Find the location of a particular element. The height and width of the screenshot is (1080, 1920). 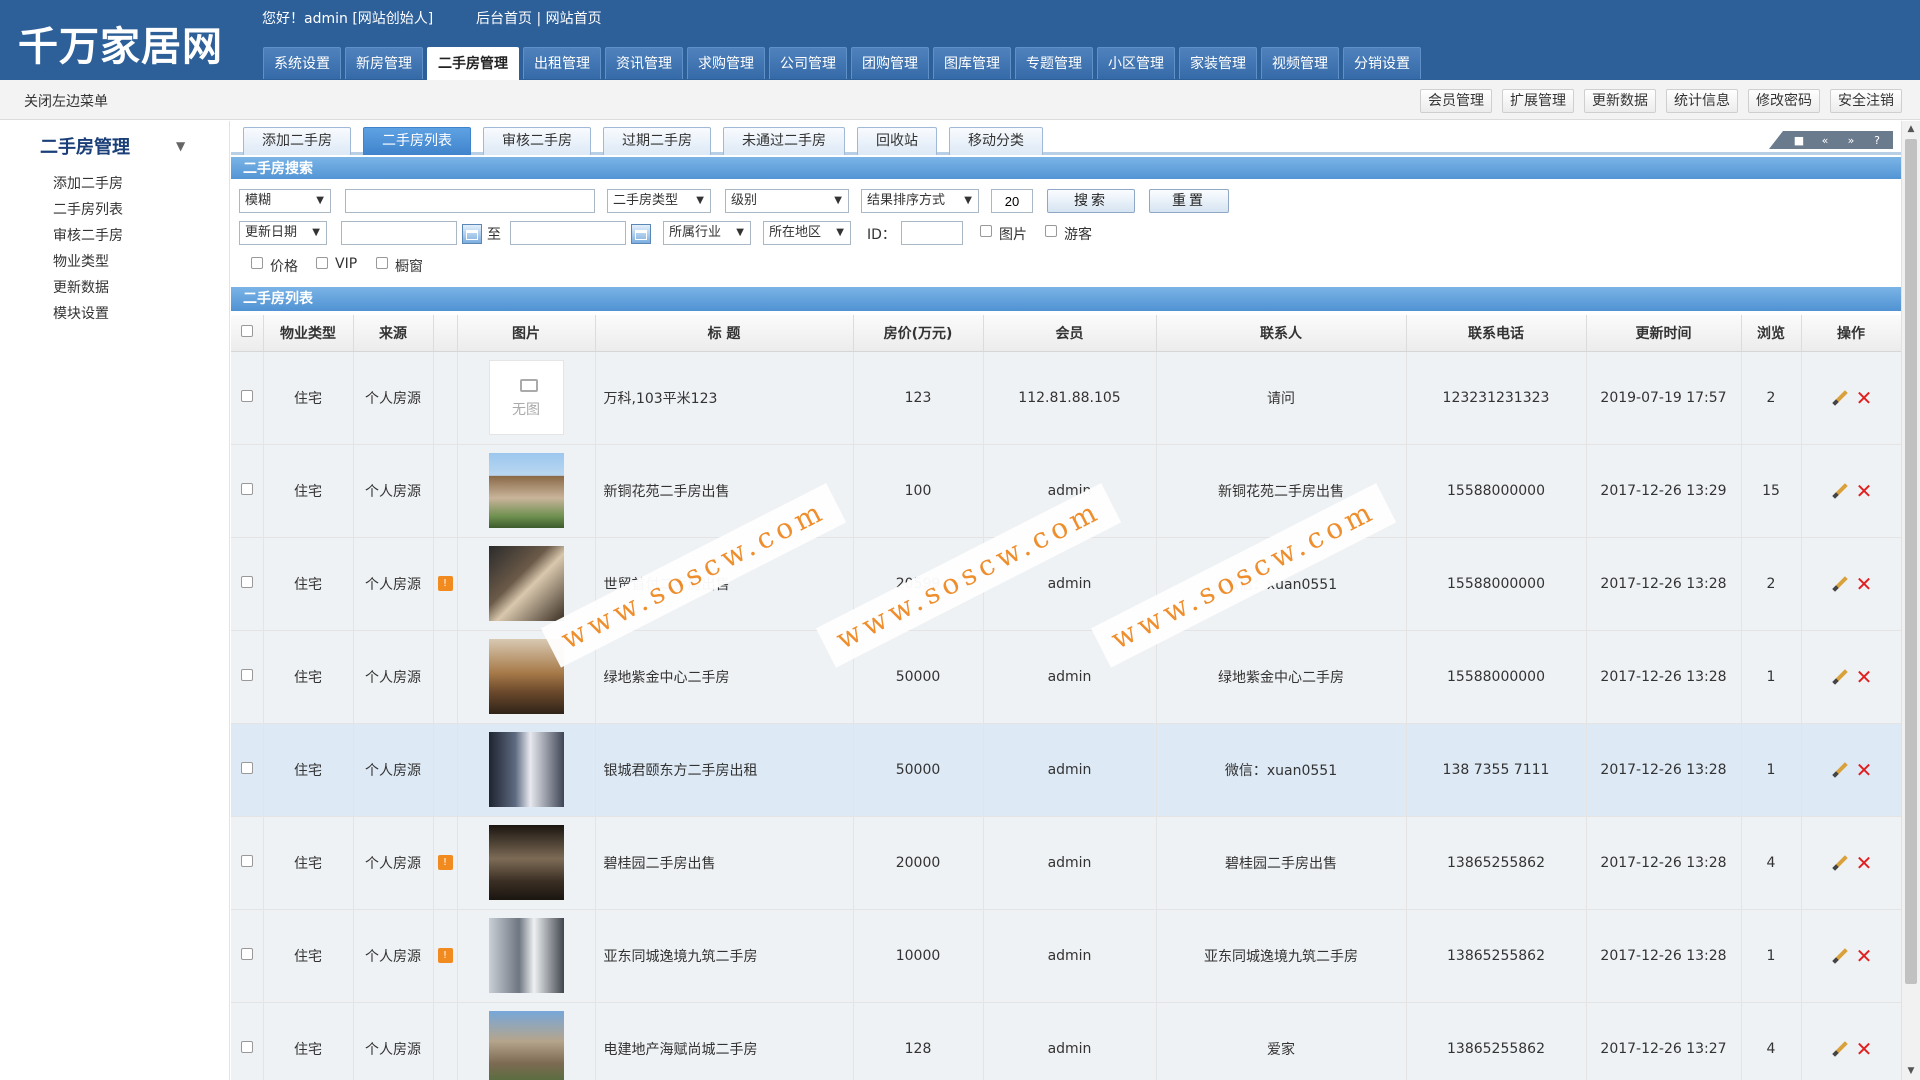

keyword-input is located at coordinates (470, 201).